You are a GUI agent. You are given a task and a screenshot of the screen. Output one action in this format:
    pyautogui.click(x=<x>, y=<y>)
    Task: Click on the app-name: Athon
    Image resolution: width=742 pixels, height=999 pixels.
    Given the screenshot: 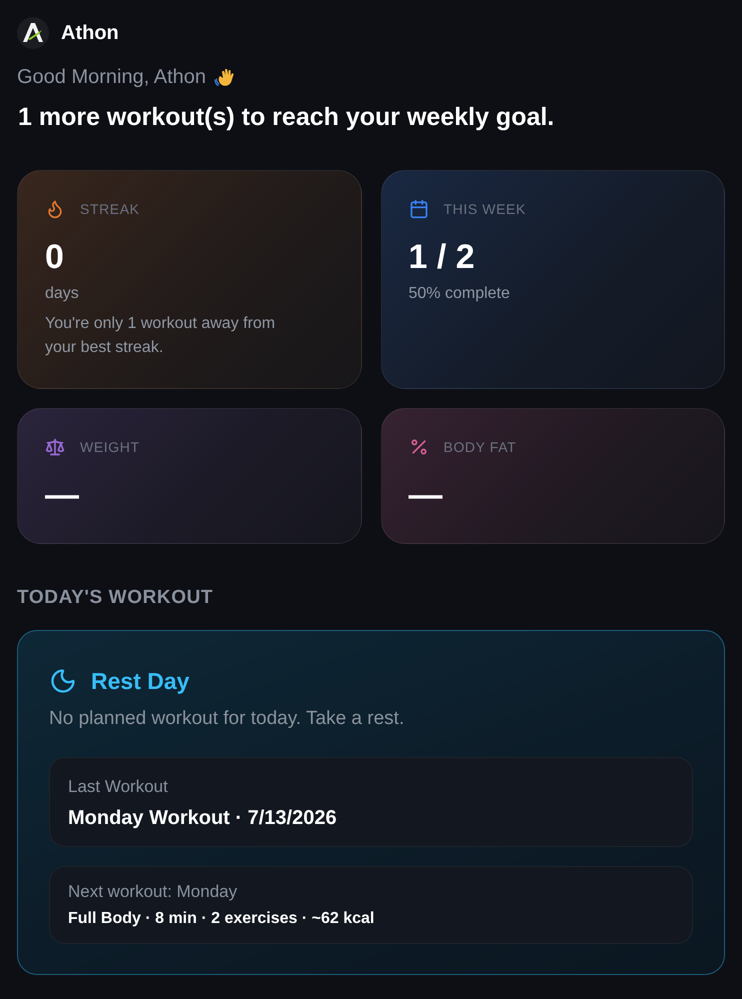 What is the action you would take?
    pyautogui.click(x=90, y=33)
    